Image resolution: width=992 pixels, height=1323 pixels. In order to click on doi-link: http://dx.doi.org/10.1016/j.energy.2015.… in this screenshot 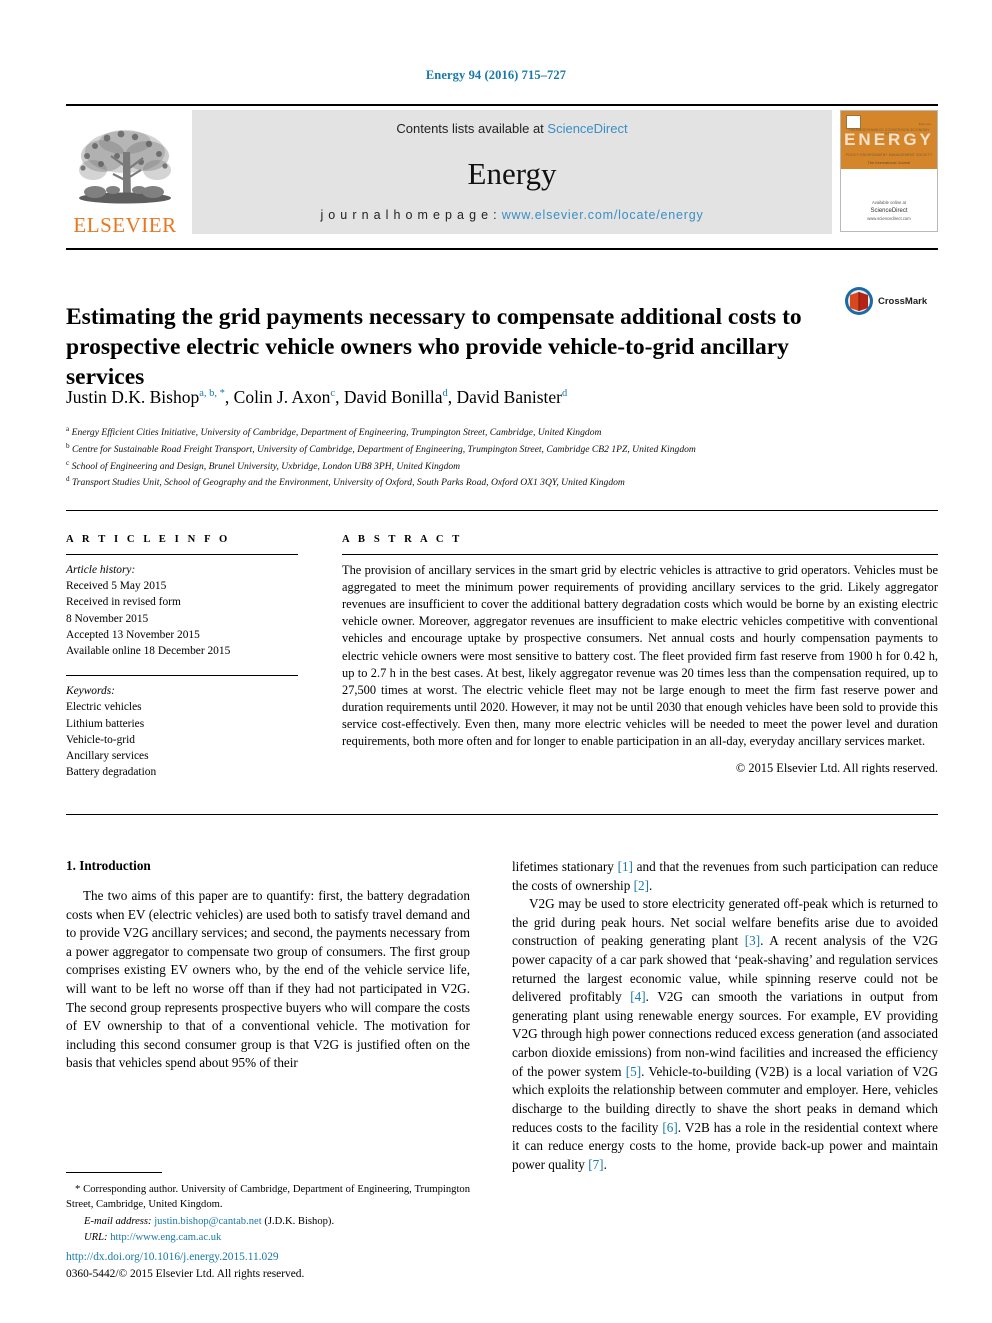, I will do `click(276, 1257)`.